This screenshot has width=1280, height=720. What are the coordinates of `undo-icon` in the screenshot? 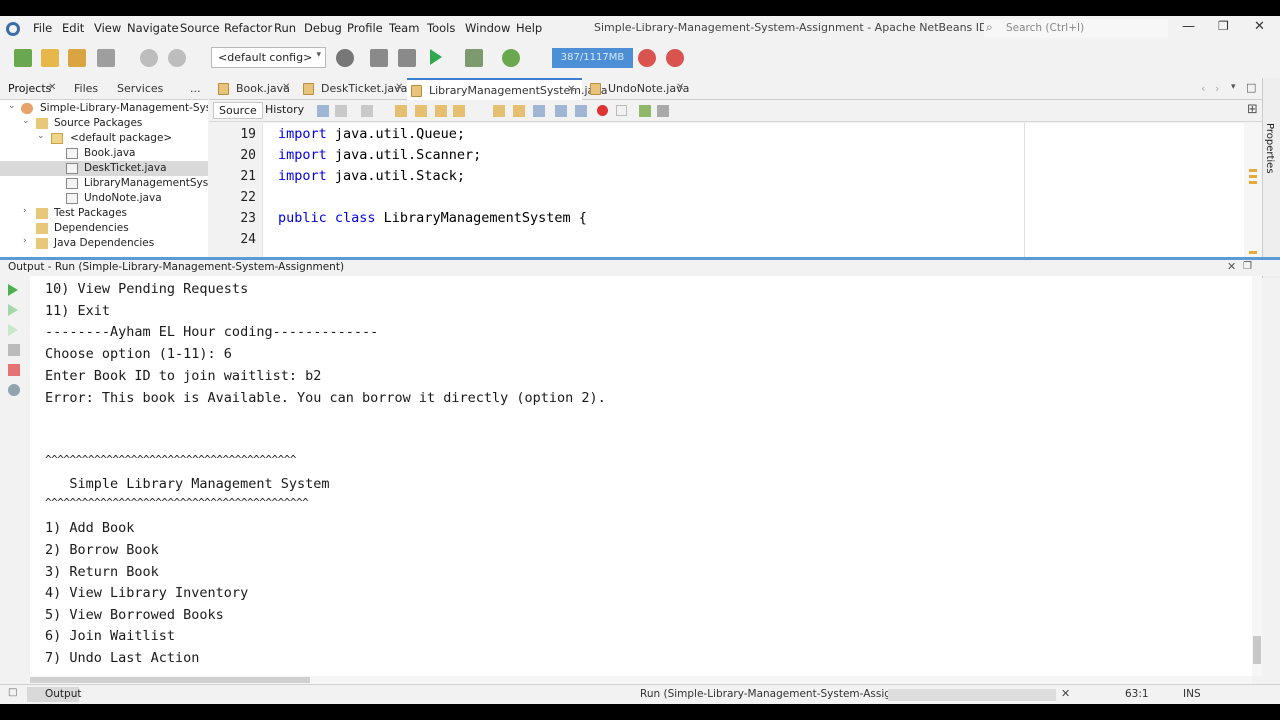 It's located at (149, 58).